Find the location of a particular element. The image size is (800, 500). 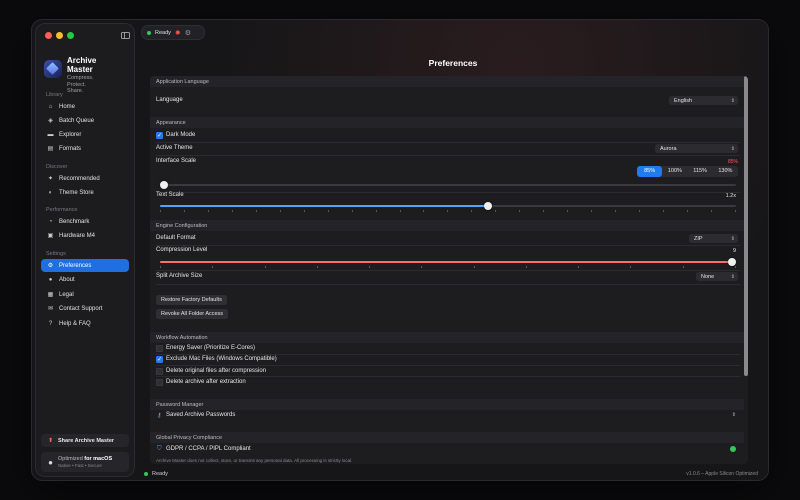

sidebar-item-label: Hardware M4 is located at coordinates (77, 235).